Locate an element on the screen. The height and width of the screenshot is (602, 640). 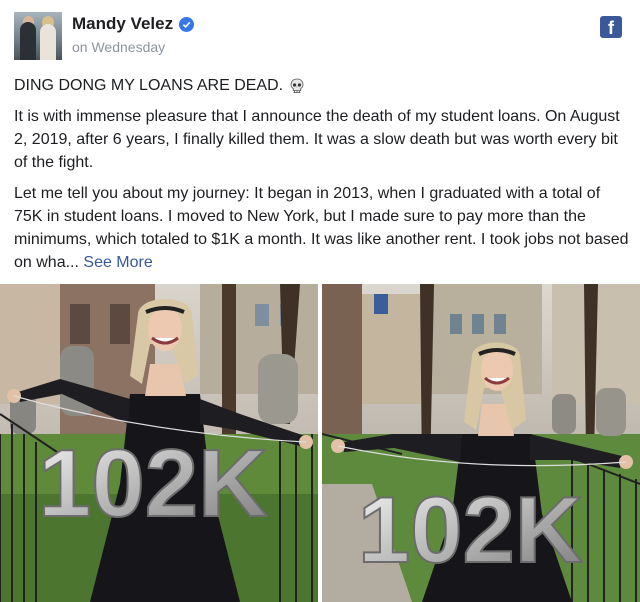
post-header: Mandy Velez on Wednesday f is located at coordinates (320, 38).